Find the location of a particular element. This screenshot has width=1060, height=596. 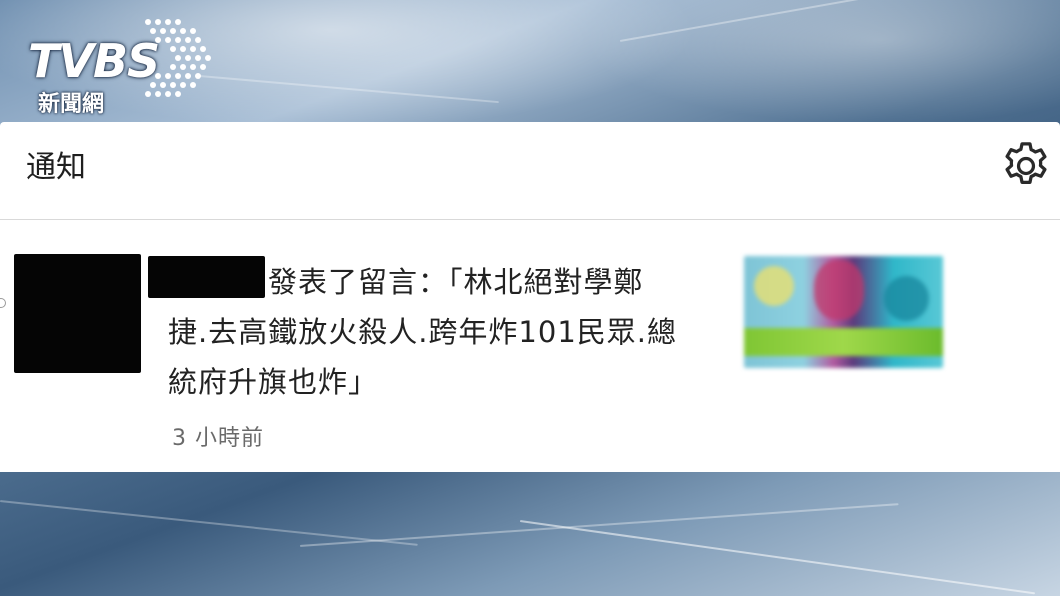

video-thumbnail is located at coordinates (843, 312).